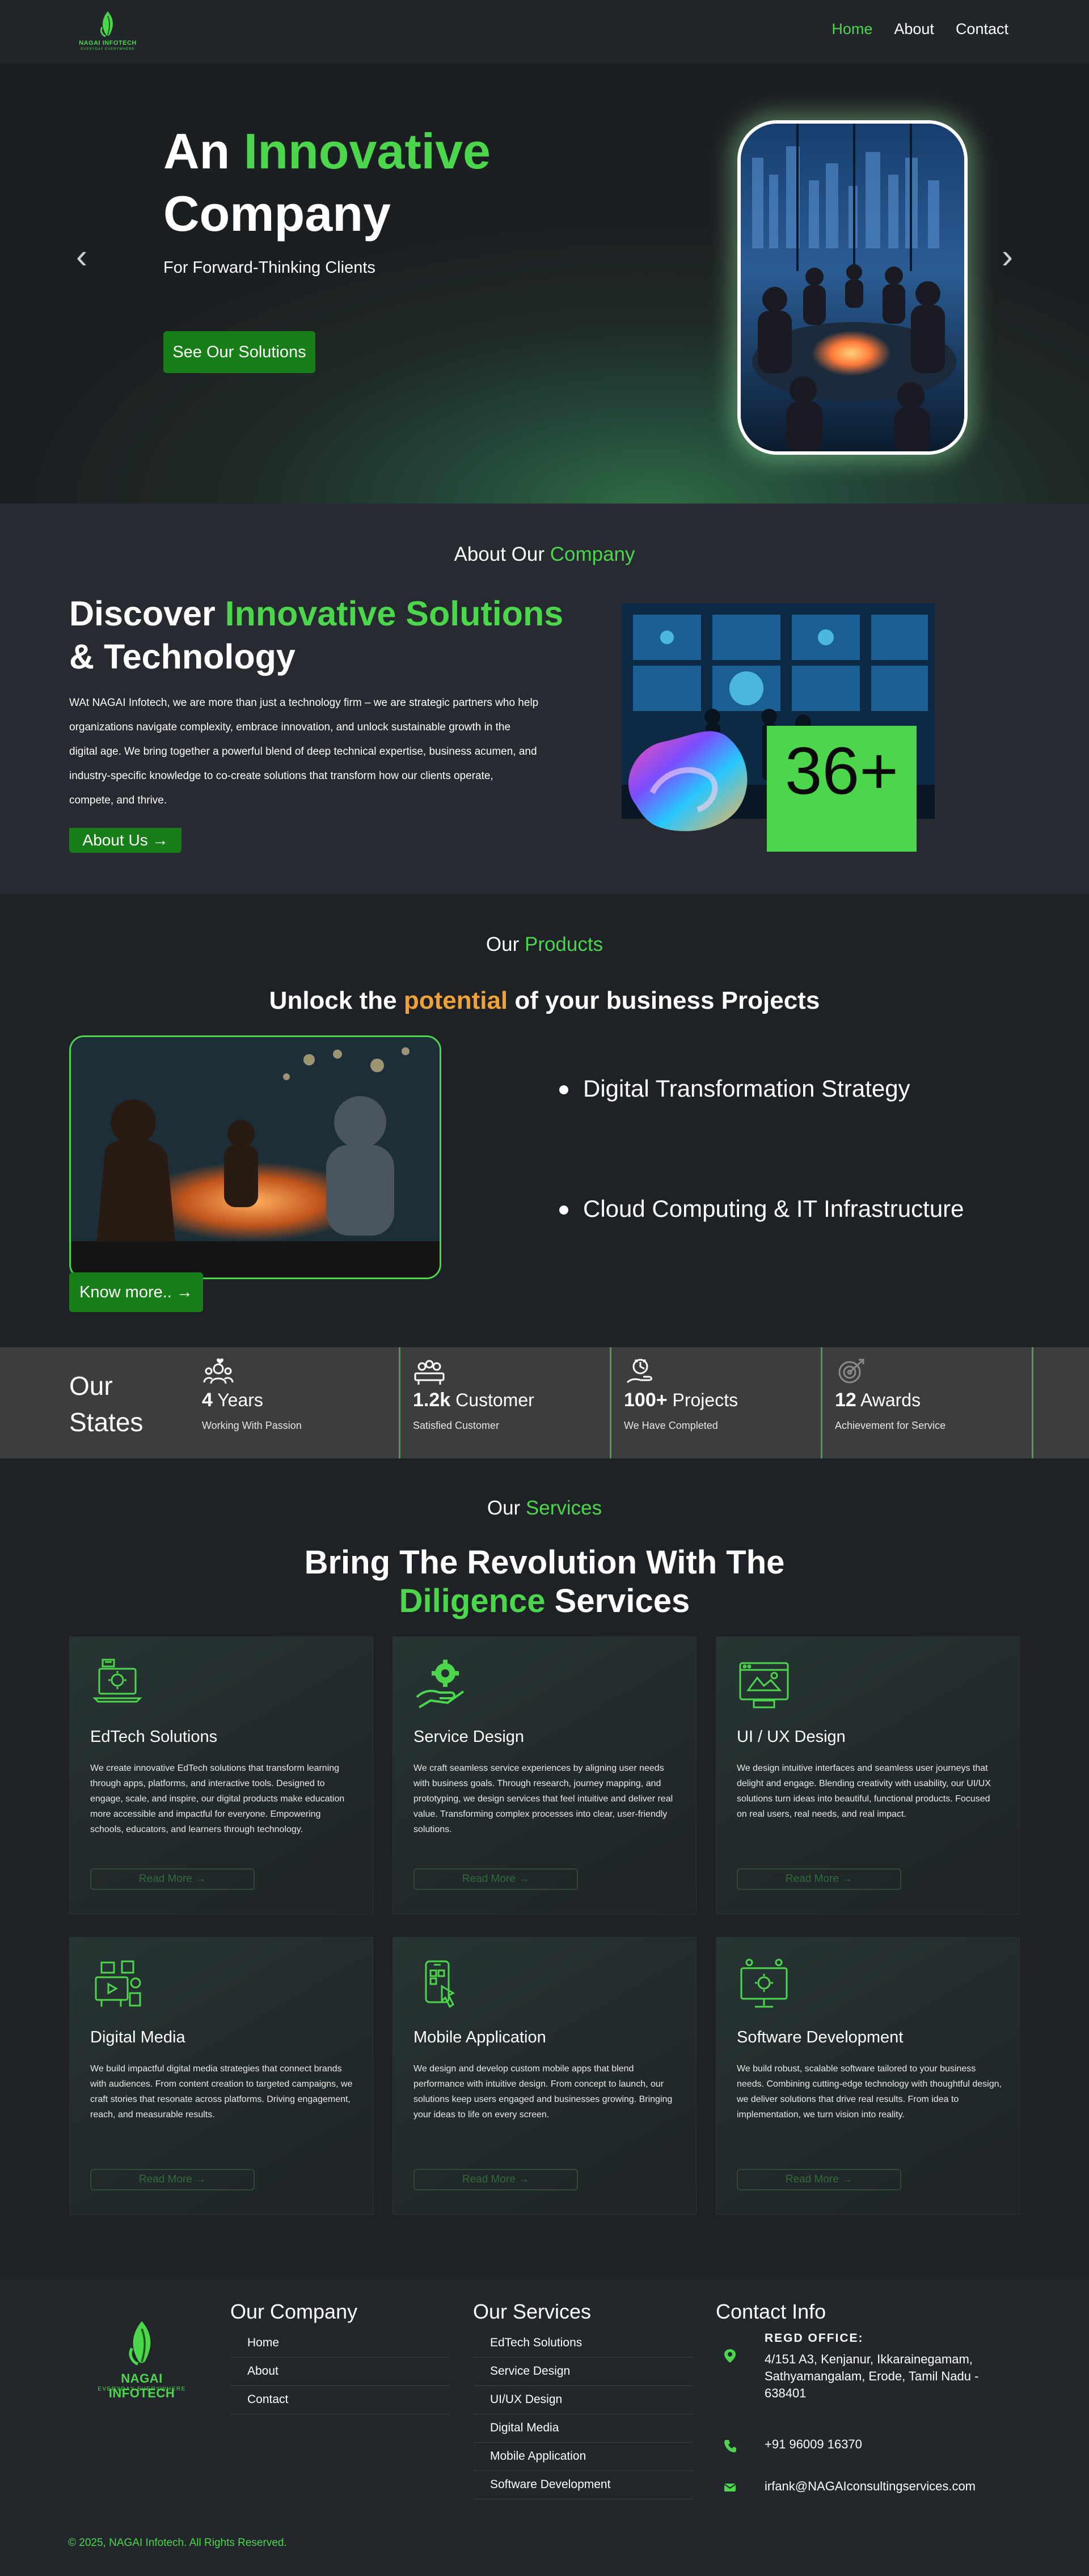  What do you see at coordinates (136, 1292) in the screenshot?
I see `know-more-button: Know more.. →` at bounding box center [136, 1292].